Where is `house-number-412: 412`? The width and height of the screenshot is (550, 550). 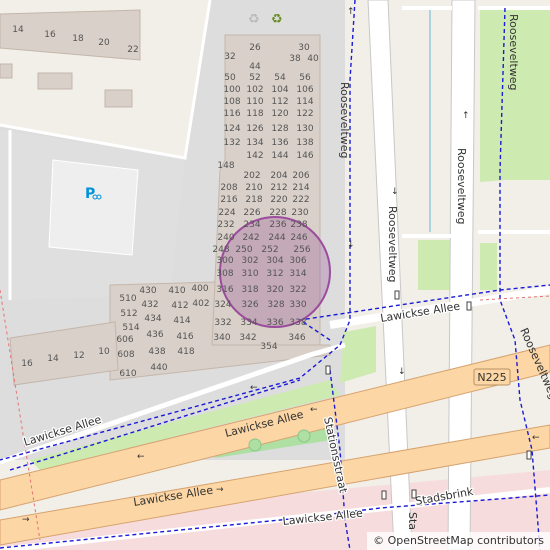
house-number-412: 412 is located at coordinates (179, 306).